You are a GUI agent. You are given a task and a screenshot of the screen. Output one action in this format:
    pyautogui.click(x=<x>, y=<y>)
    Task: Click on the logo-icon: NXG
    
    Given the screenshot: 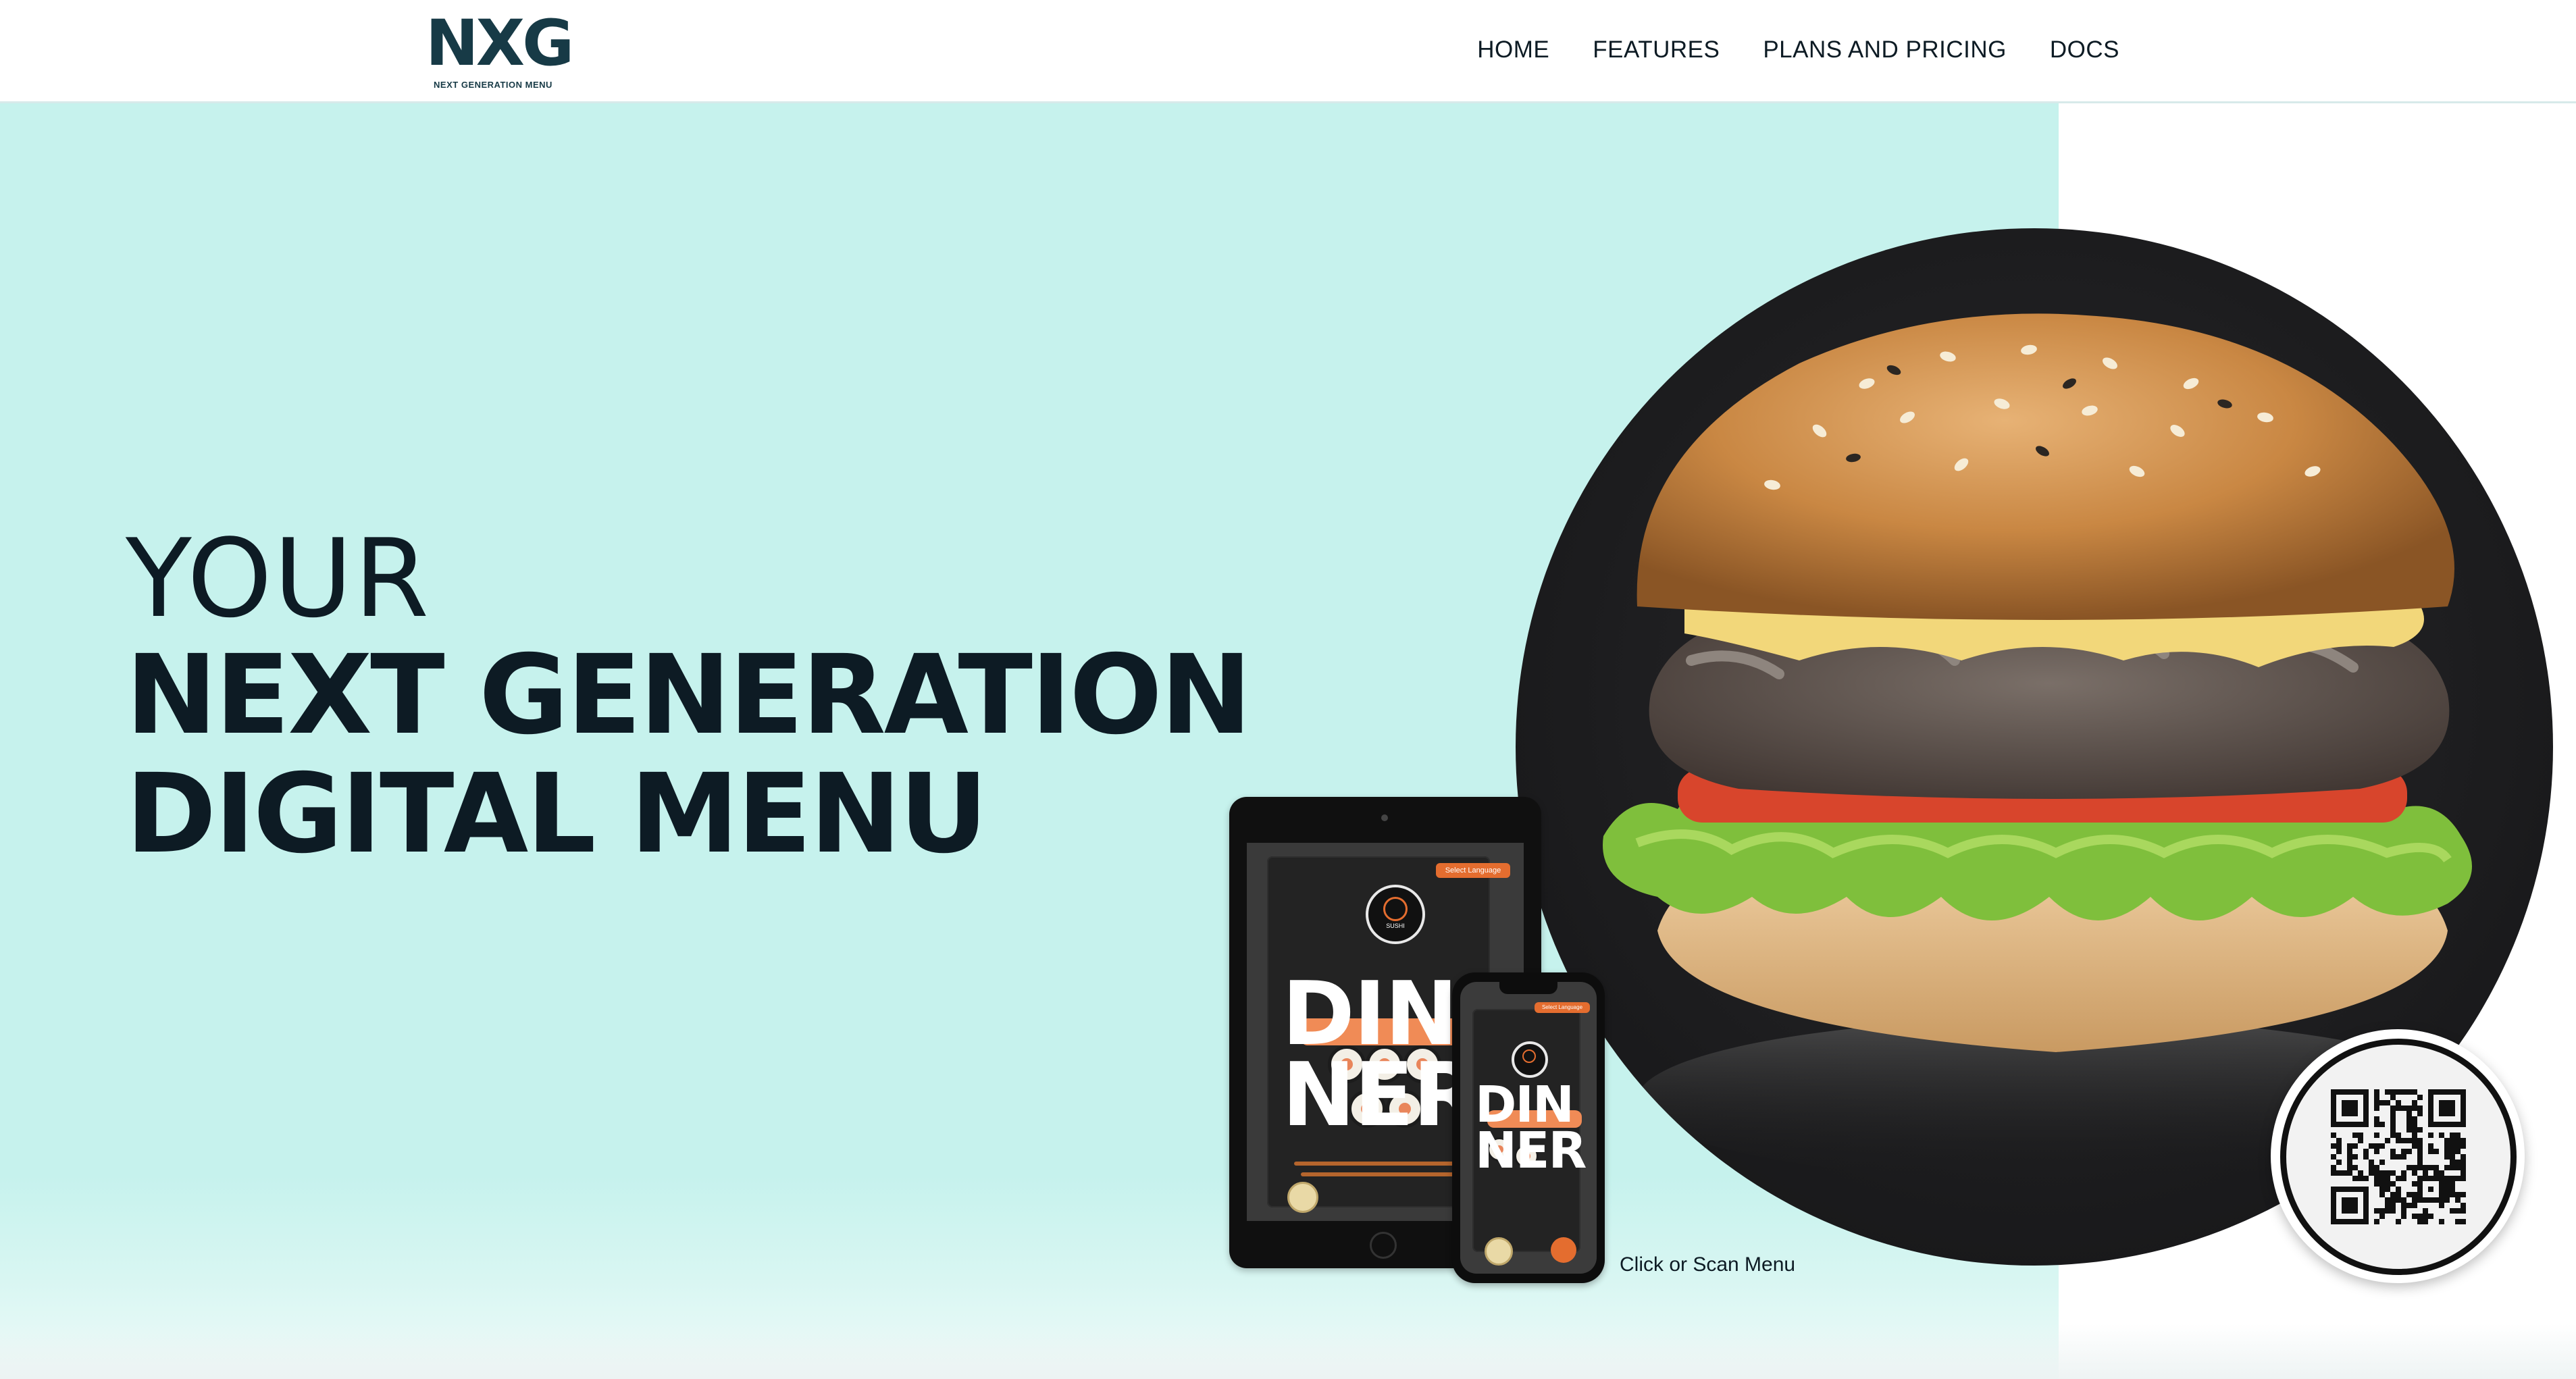 What is the action you would take?
    pyautogui.click(x=500, y=44)
    